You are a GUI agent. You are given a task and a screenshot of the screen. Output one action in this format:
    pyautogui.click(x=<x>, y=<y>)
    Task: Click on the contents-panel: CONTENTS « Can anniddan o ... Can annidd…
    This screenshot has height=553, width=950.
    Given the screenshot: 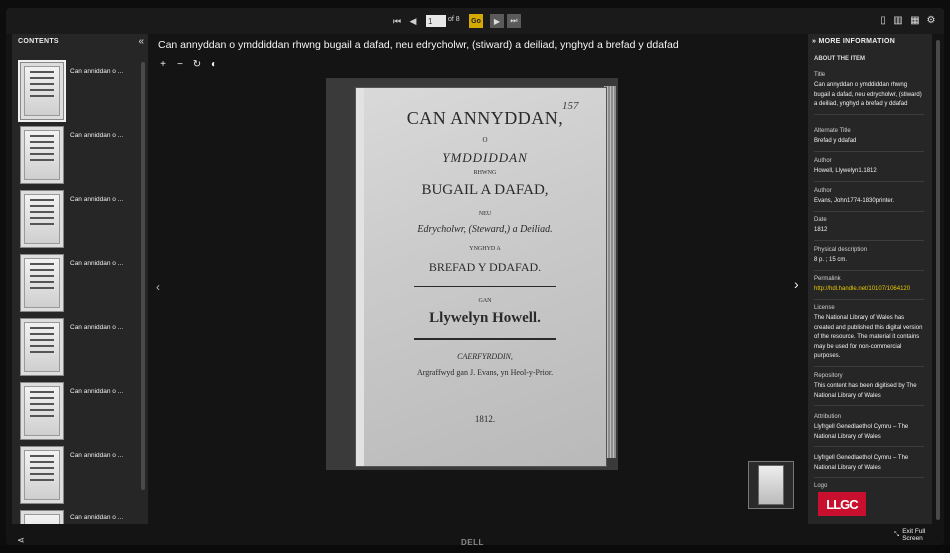 What is the action you would take?
    pyautogui.click(x=80, y=279)
    